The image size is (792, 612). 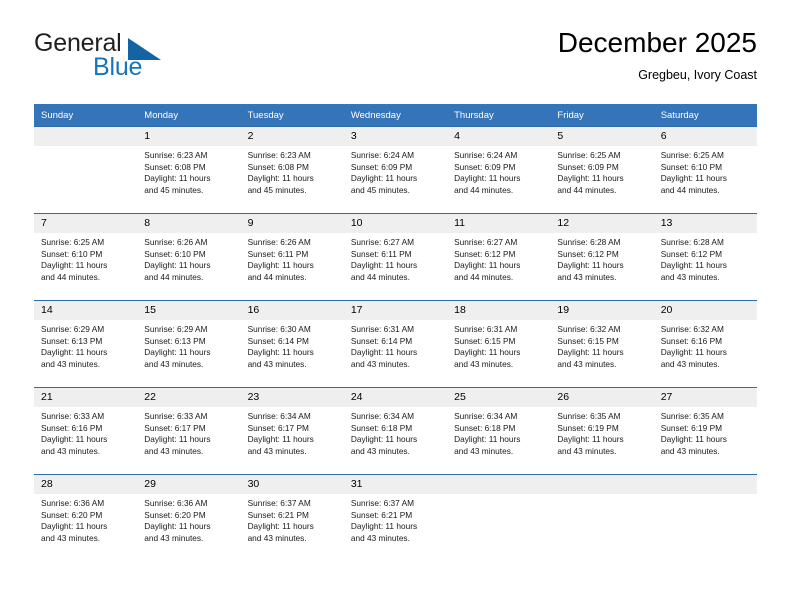 I want to click on day-number: 23, so click(x=292, y=397).